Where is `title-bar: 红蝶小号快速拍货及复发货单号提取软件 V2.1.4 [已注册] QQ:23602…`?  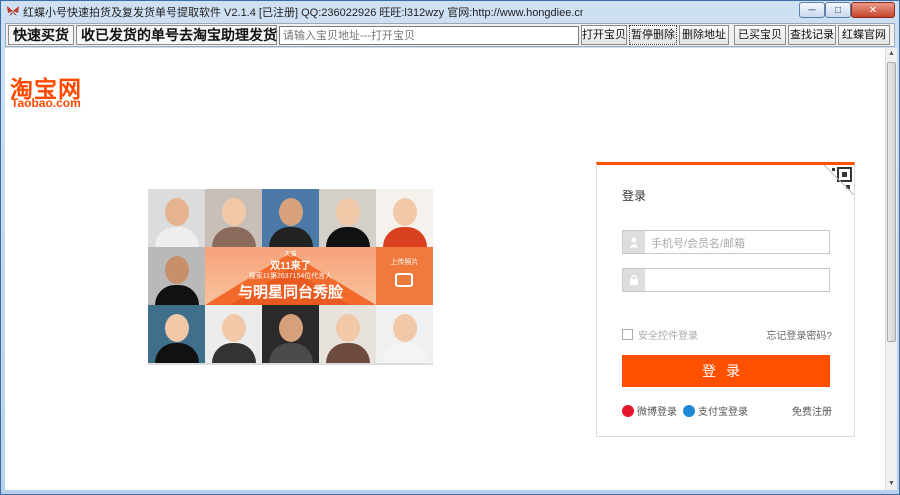
title-bar: 红蝶小号快速拍货及复发货单号提取软件 V2.1.4 [已注册] QQ:23602… is located at coordinates (450, 11).